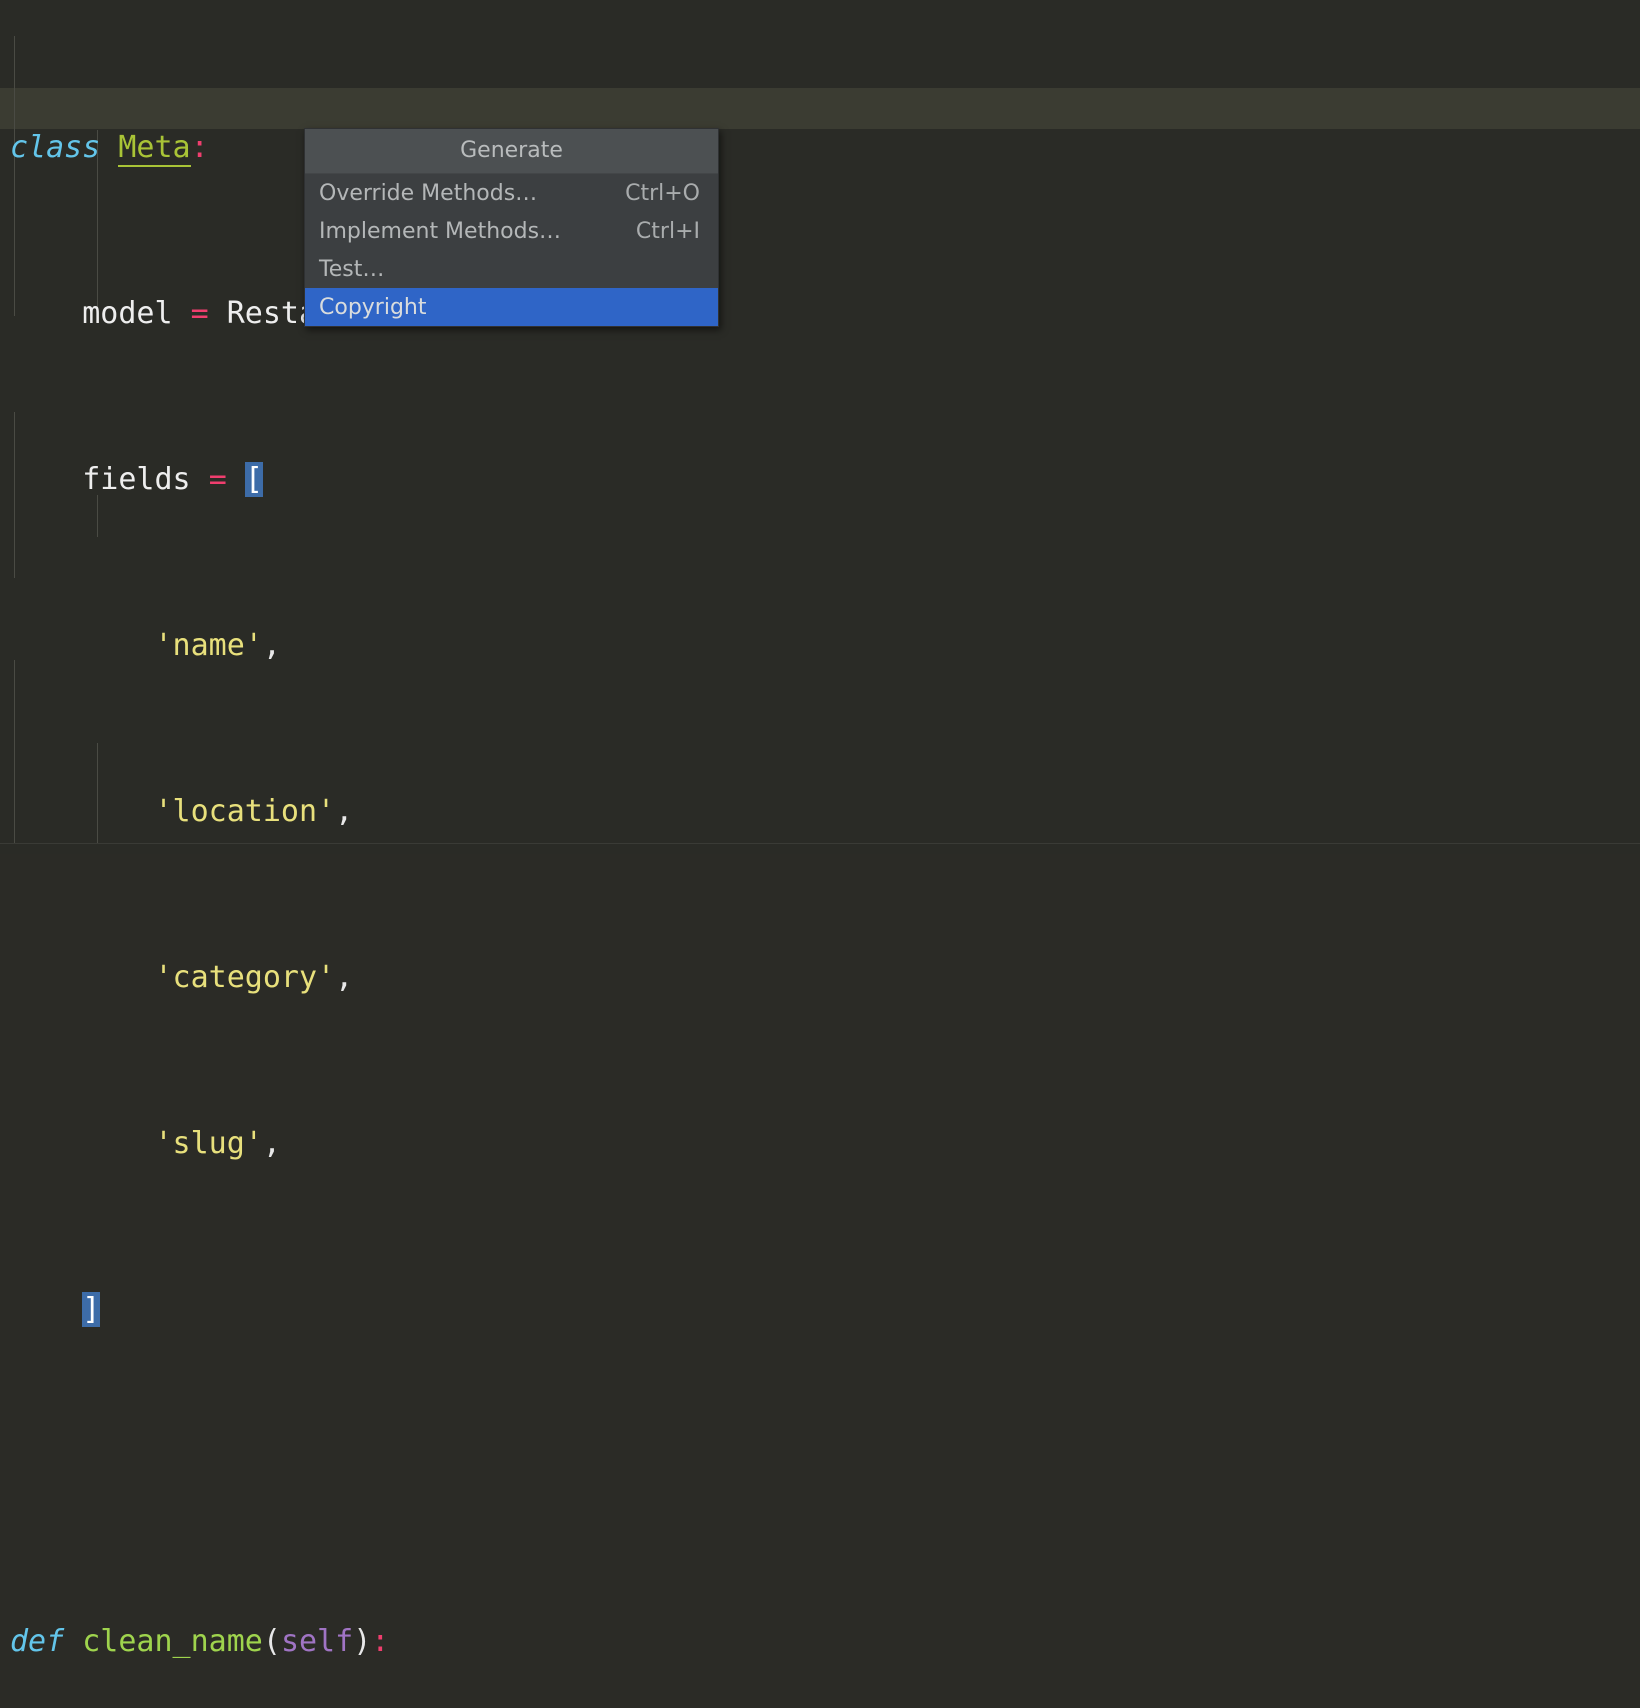 The image size is (1640, 1708). I want to click on token-field-slug: 'slug', so click(209, 1143).